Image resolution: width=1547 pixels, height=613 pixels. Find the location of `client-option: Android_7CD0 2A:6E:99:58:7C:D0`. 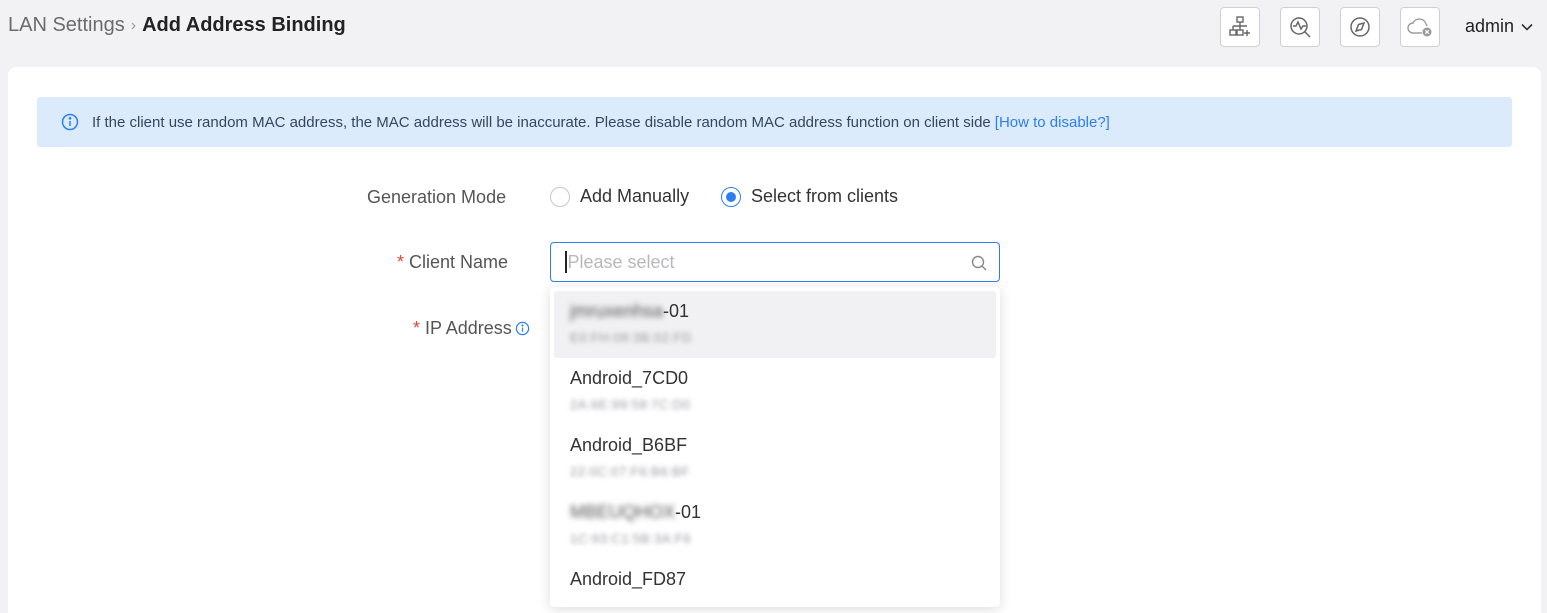

client-option: Android_7CD0 2A:6E:99:58:7C:D0 is located at coordinates (775, 391).